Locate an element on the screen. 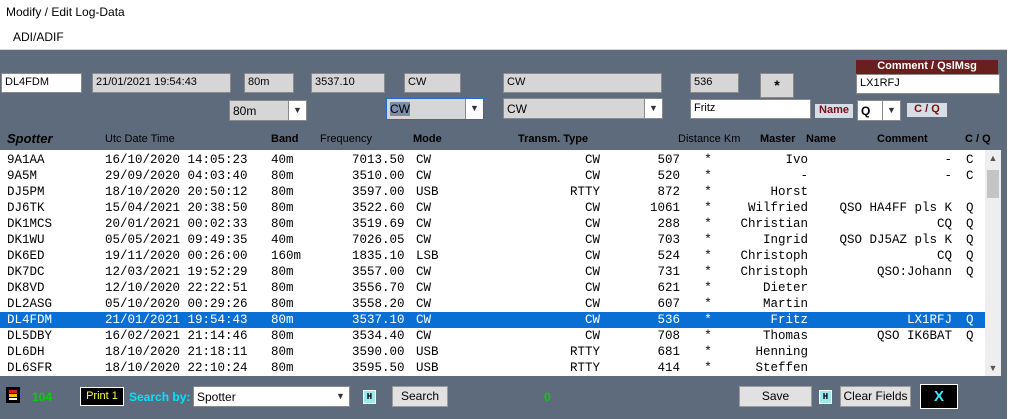  mode-select: CW ▼ is located at coordinates (435, 109).